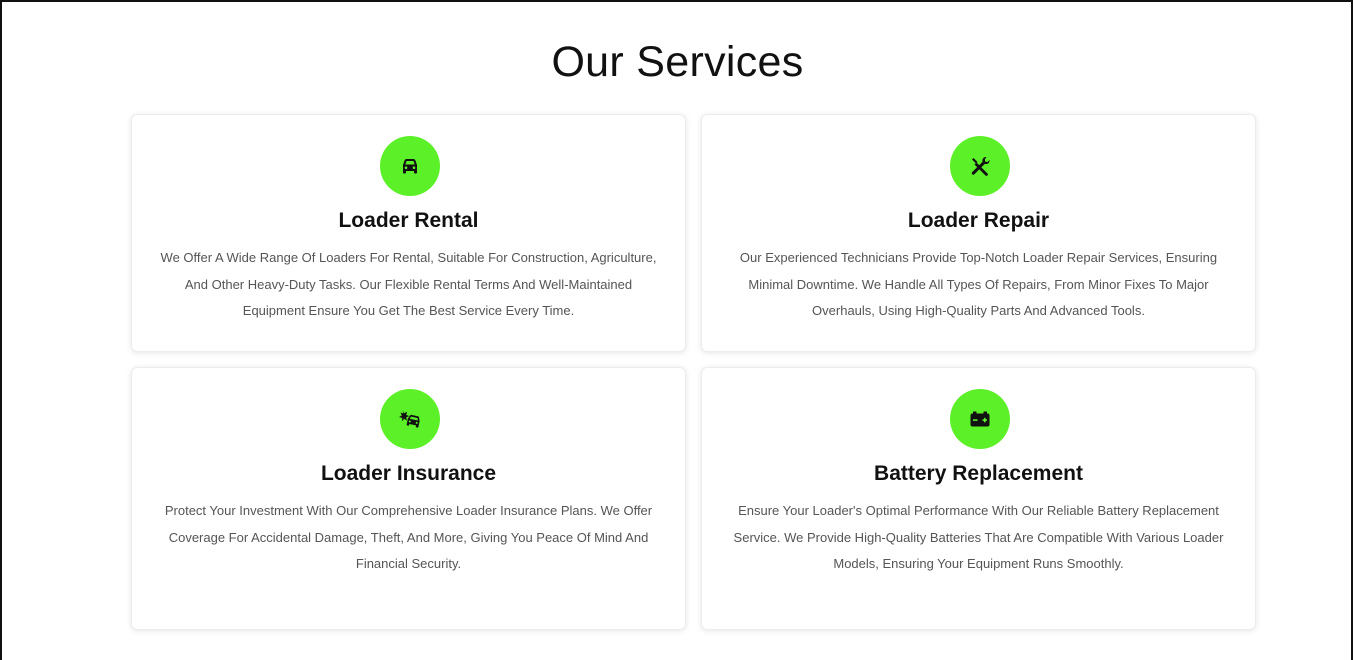 The image size is (1355, 660). What do you see at coordinates (408, 473) in the screenshot?
I see `service-title: Loader Insurance` at bounding box center [408, 473].